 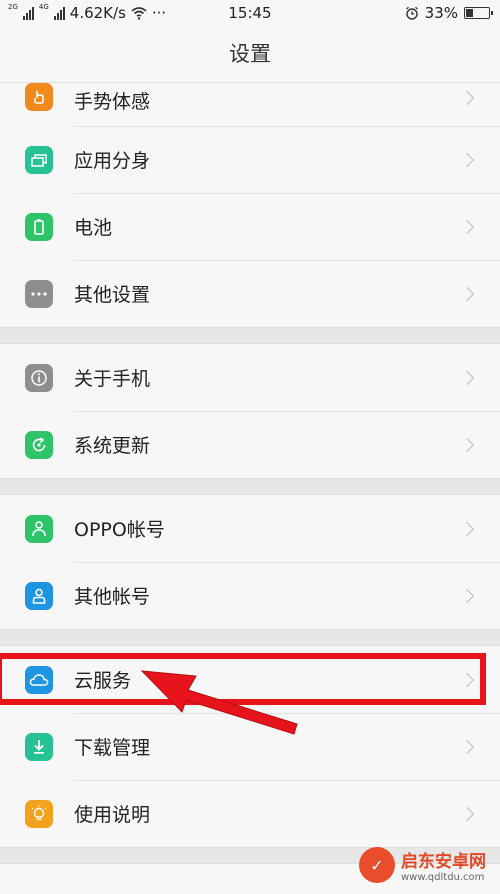 I want to click on watermark-logo-icon: ✓, so click(x=377, y=865).